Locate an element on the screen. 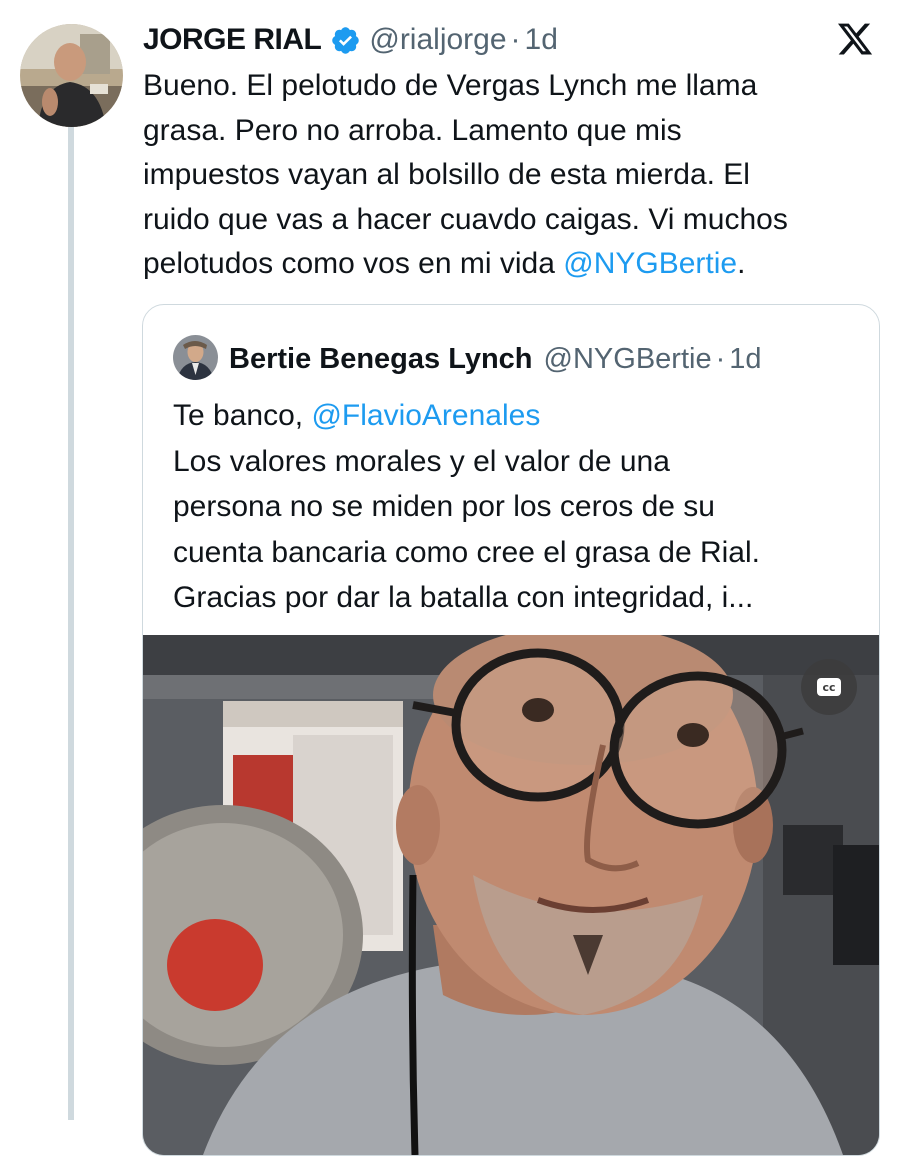  quoted-tweet-header: Bertie Benegas Lynch @NYGBertie · 1d is located at coordinates (495, 359).